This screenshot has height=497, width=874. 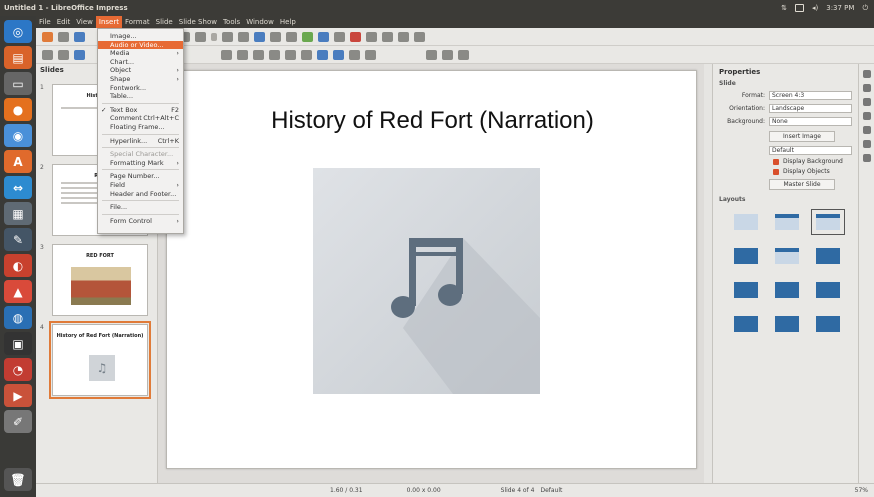 I want to click on hyperlink-icon, so click(x=371, y=36).